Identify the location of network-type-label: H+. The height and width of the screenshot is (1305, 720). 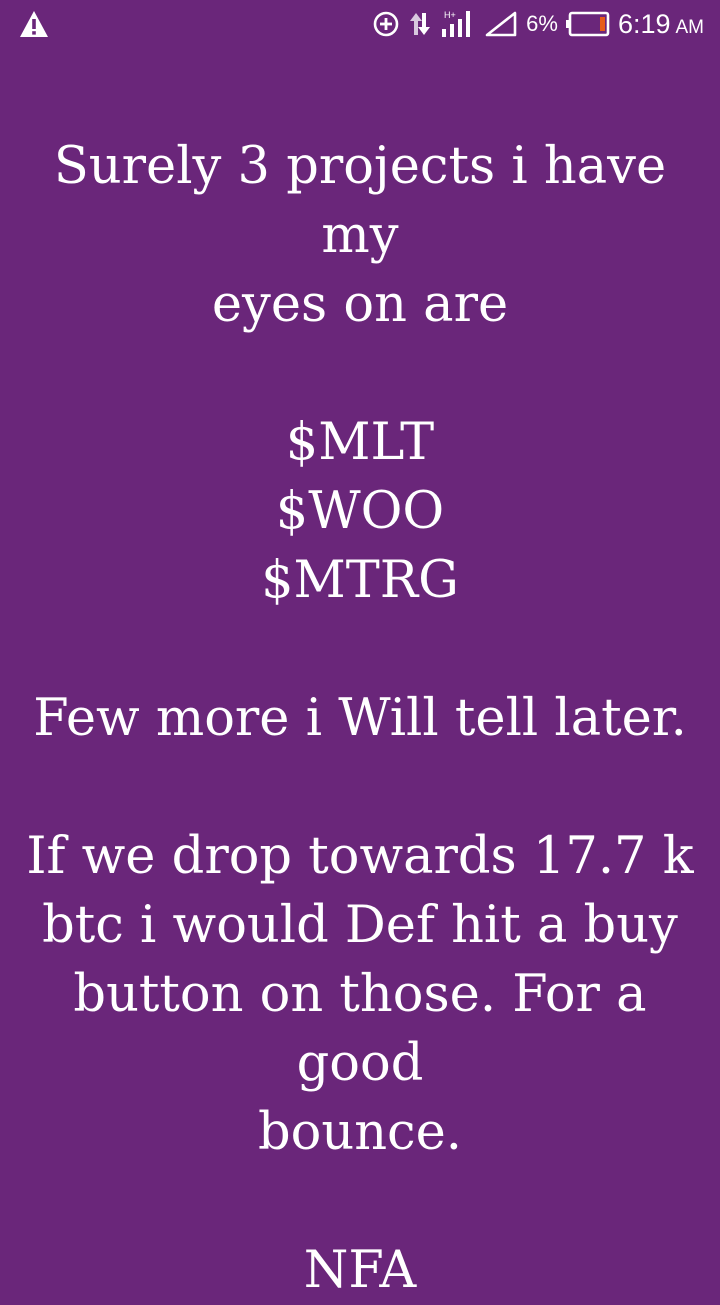
(450, 15).